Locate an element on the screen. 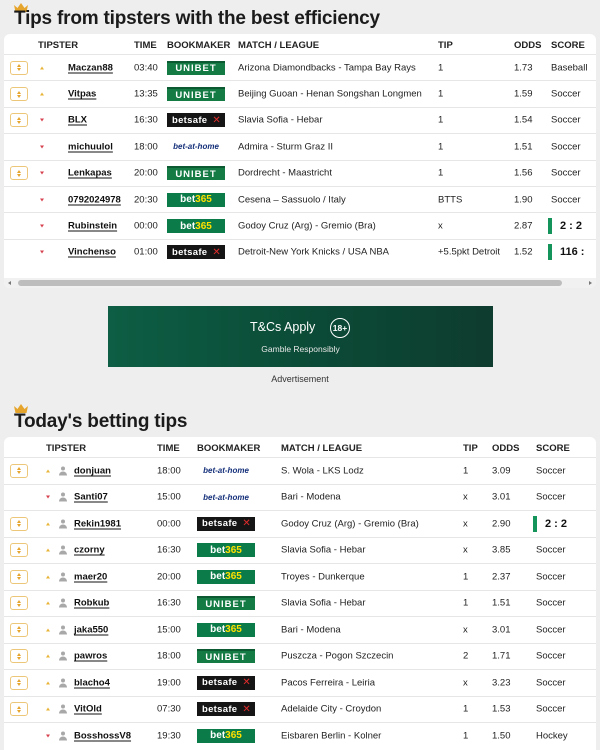 The image size is (600, 750). match-name: Troyes - Dunkerque is located at coordinates (323, 576).